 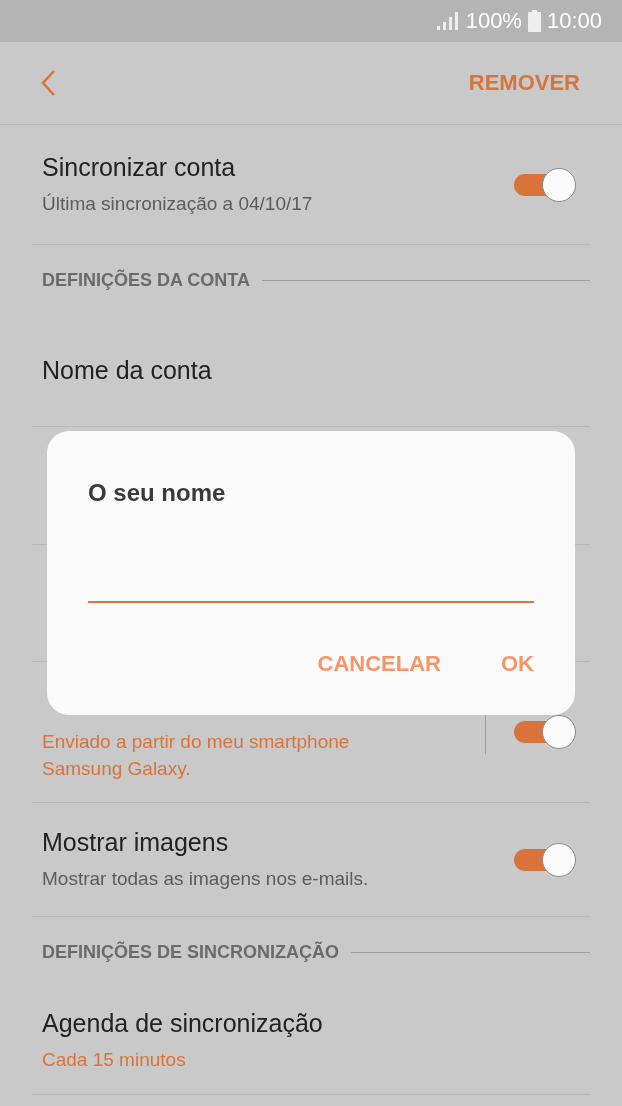 I want to click on setting-subtitle: Cada 15 minutos, so click(x=114, y=1059).